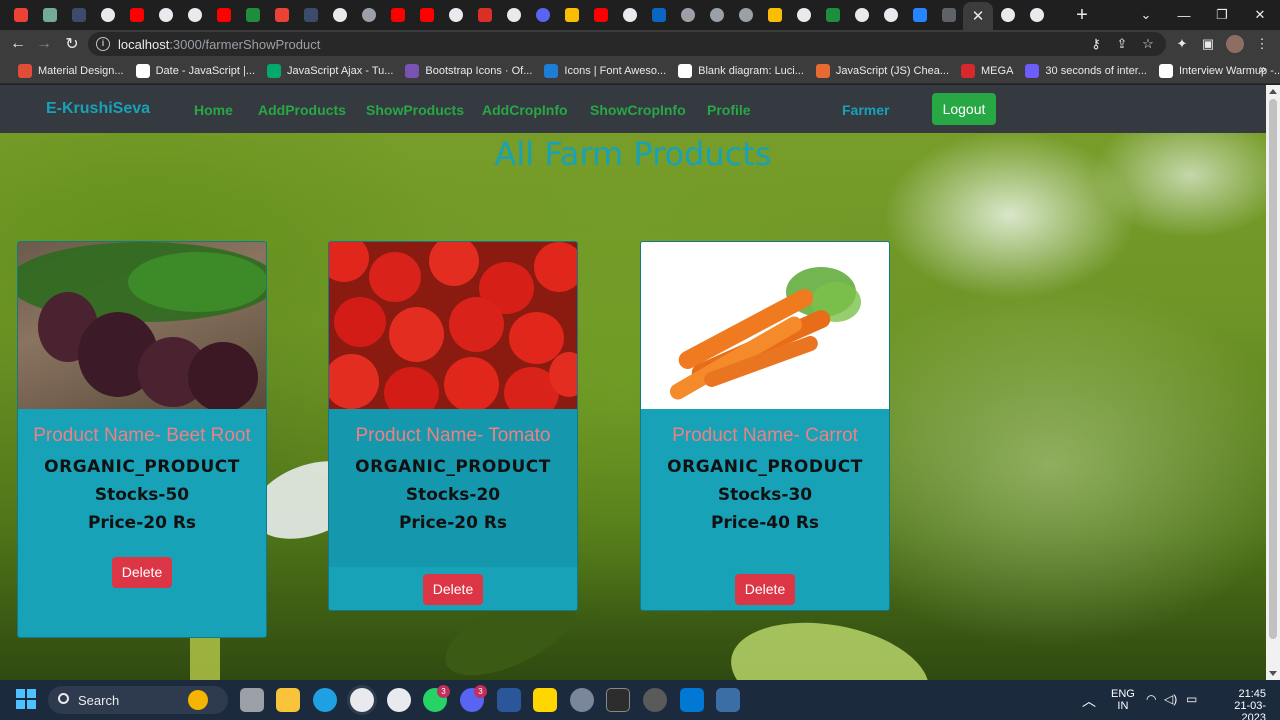 This screenshot has height=720, width=1280. I want to click on back-arrow-icon: ←, so click(18, 44).